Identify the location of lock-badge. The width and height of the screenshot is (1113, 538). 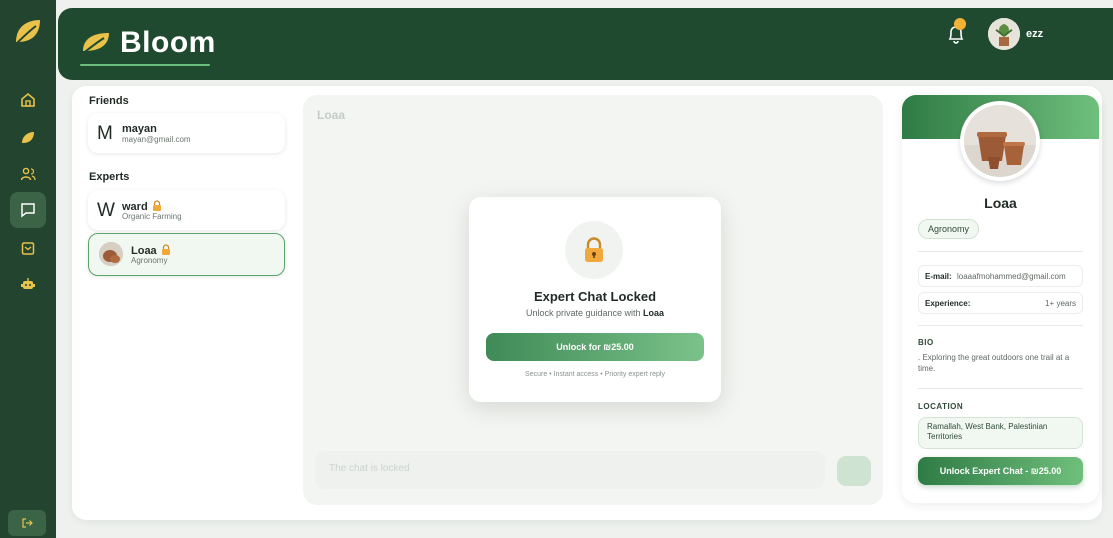
(594, 250).